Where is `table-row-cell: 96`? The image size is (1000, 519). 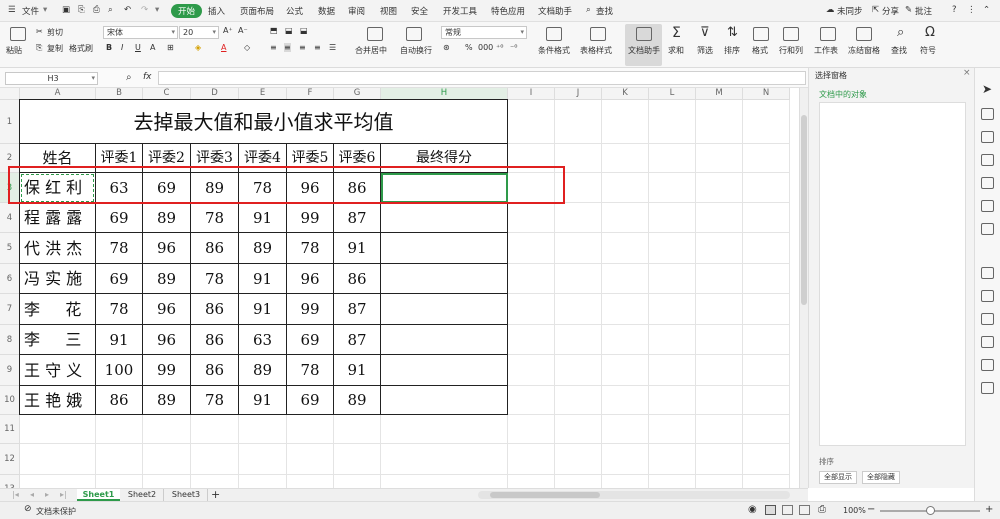
table-row-cell: 96 is located at coordinates (167, 309).